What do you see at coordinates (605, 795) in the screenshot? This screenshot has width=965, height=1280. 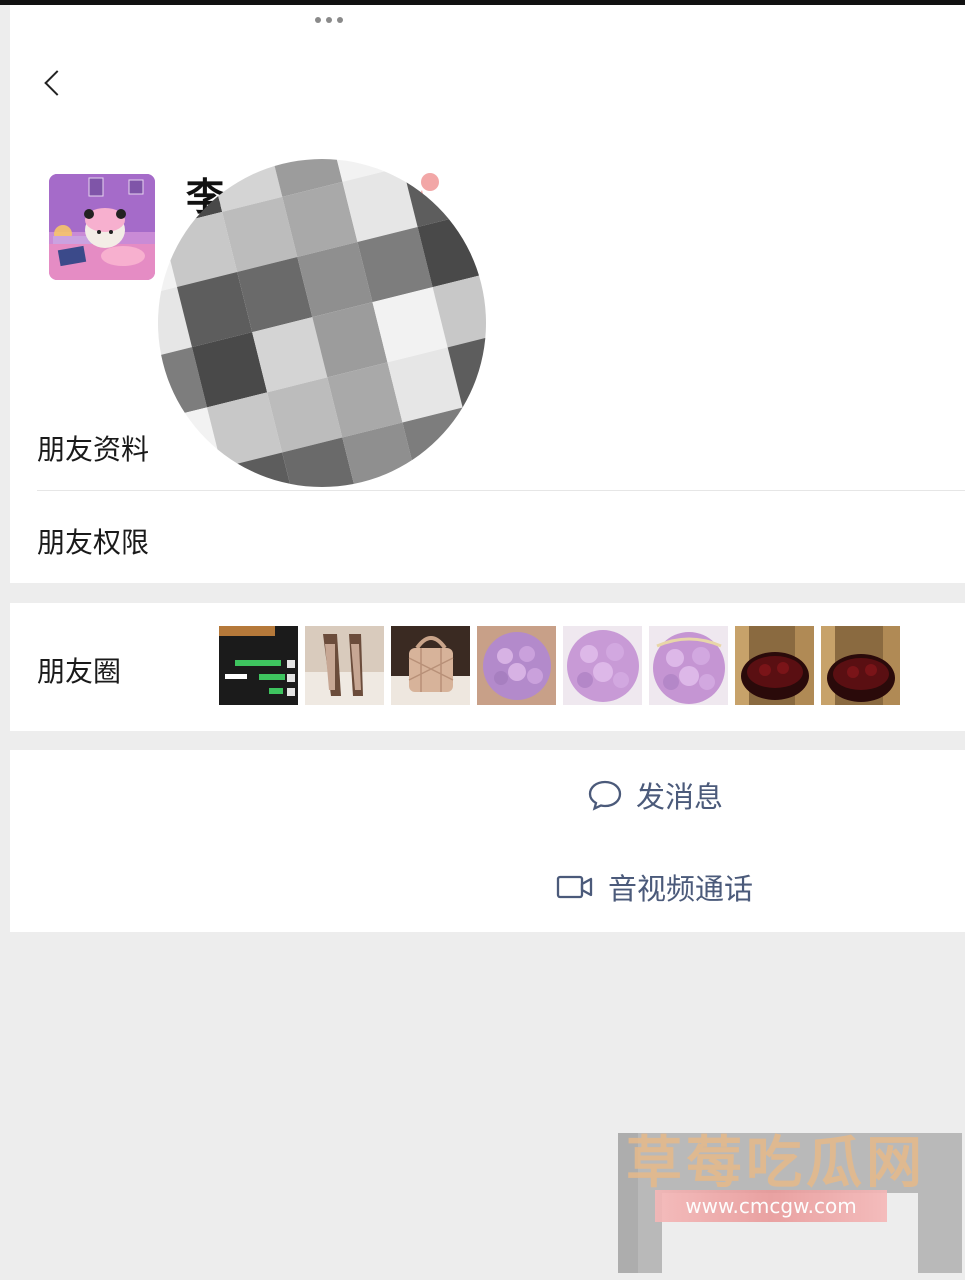 I see `chat-bubble-icon` at bounding box center [605, 795].